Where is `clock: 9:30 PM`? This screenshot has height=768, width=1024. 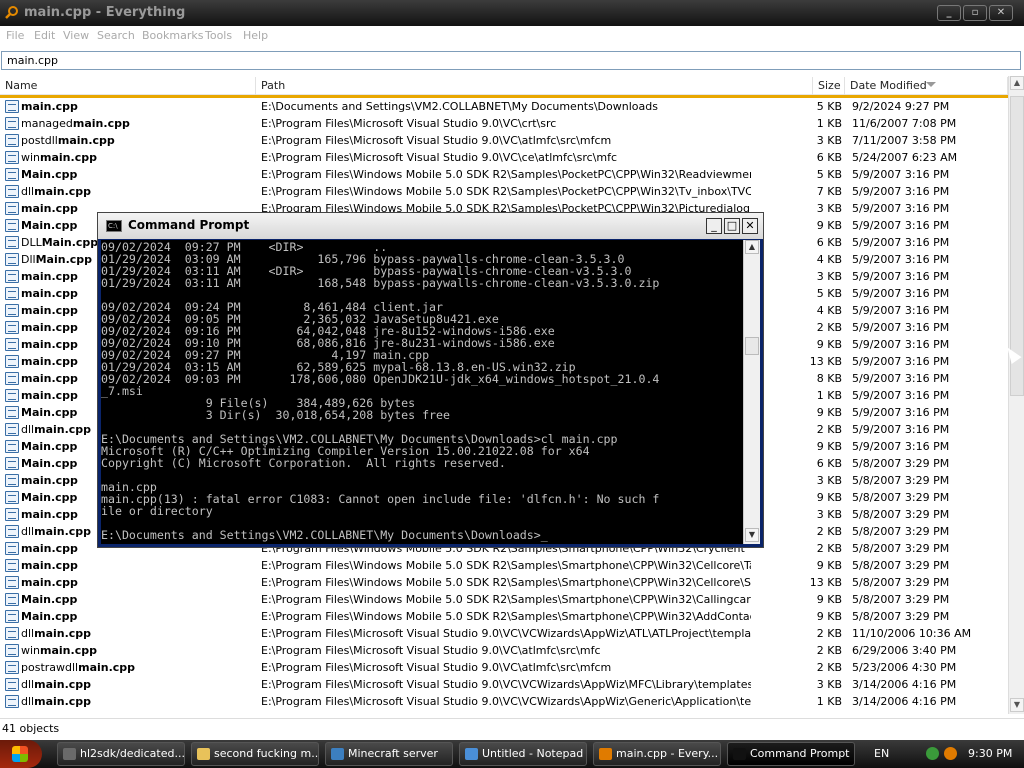 clock: 9:30 PM is located at coordinates (990, 753).